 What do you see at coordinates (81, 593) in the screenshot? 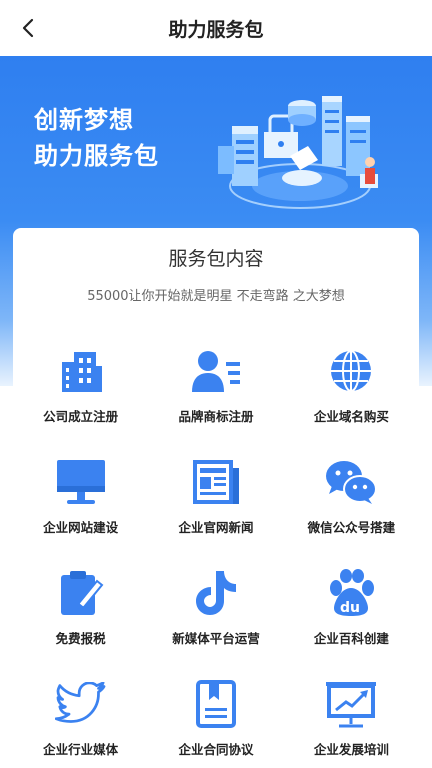
I see `clipboard-pen-icon` at bounding box center [81, 593].